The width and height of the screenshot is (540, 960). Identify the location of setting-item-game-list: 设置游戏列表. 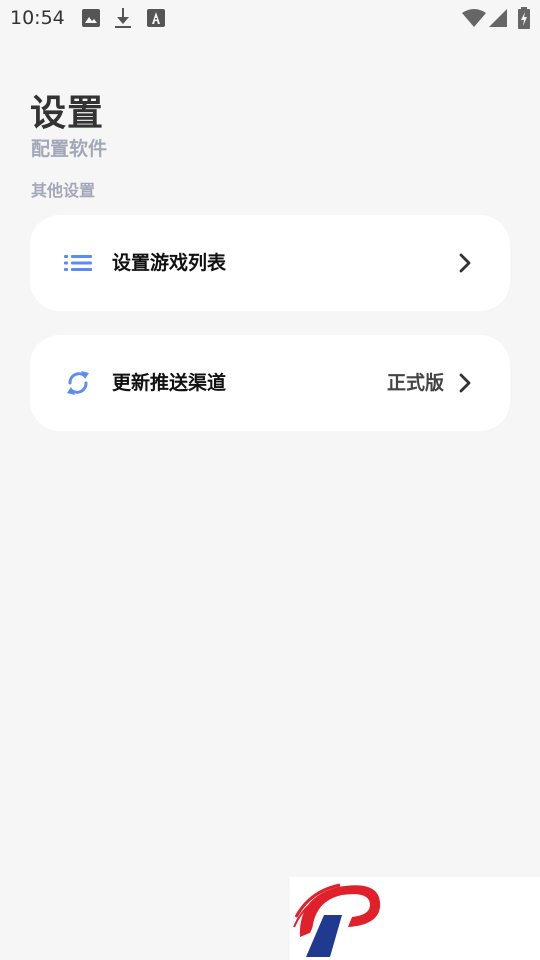
(270, 263).